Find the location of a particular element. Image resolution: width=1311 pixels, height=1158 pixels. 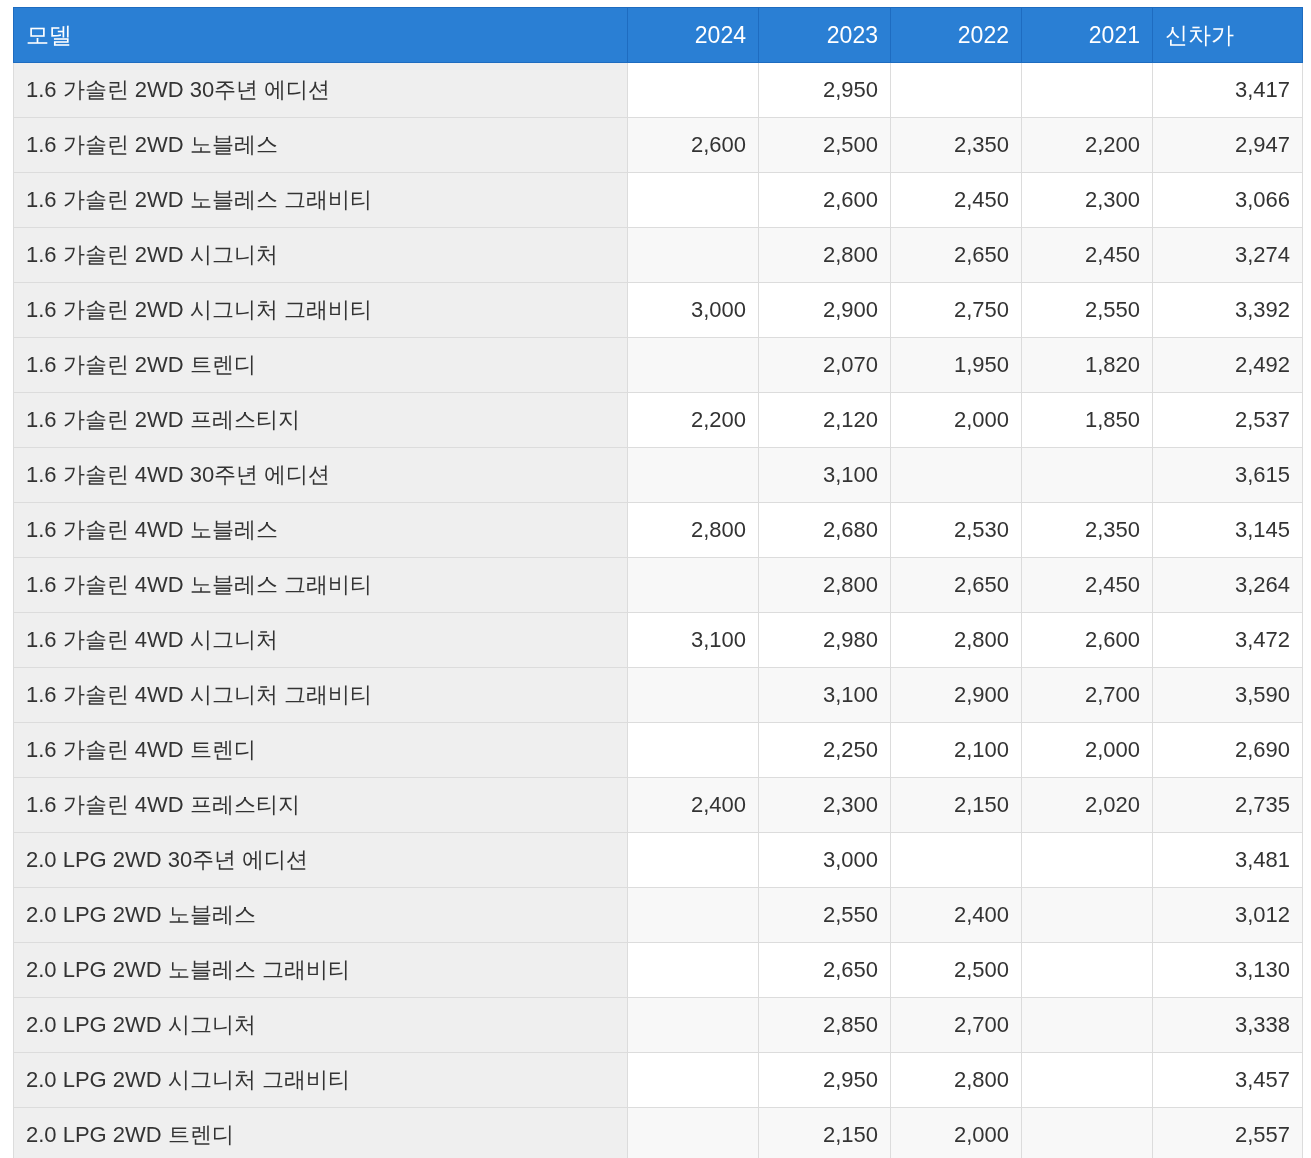

table-cell: 2,980 is located at coordinates (824, 640).